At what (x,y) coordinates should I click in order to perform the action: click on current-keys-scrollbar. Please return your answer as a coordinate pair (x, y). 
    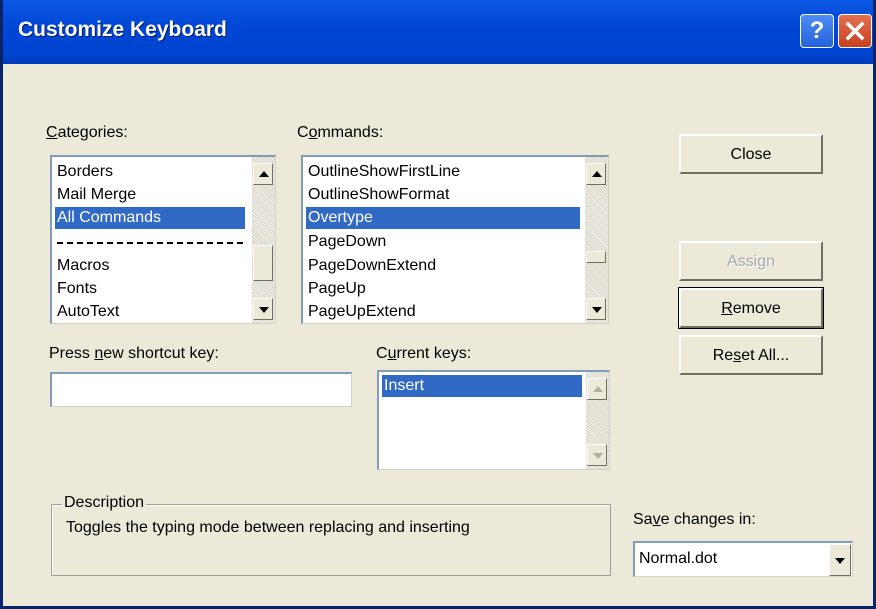
    Looking at the image, I should click on (597, 420).